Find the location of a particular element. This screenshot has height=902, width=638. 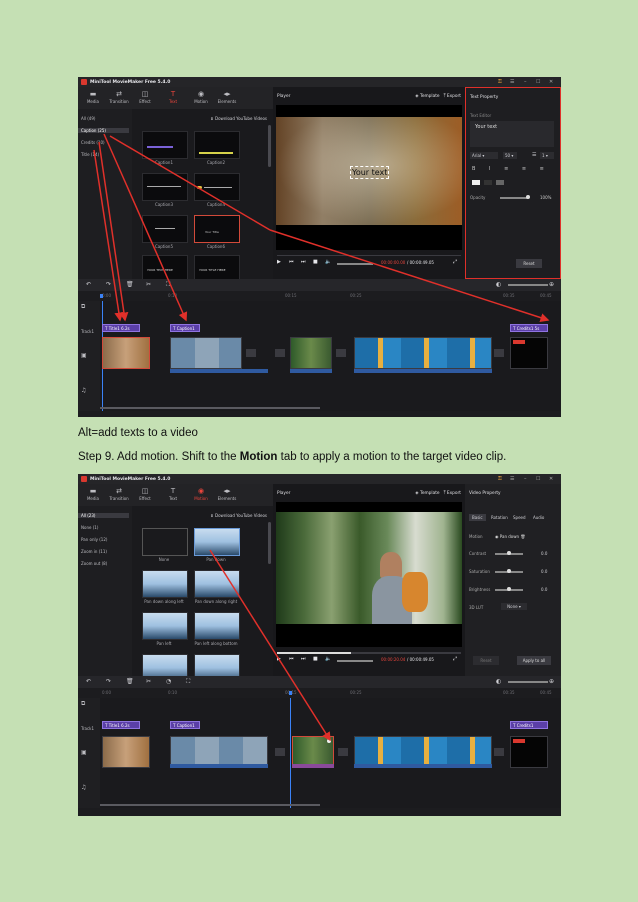

tab-effect: ◫ Effect is located at coordinates (145, 494).